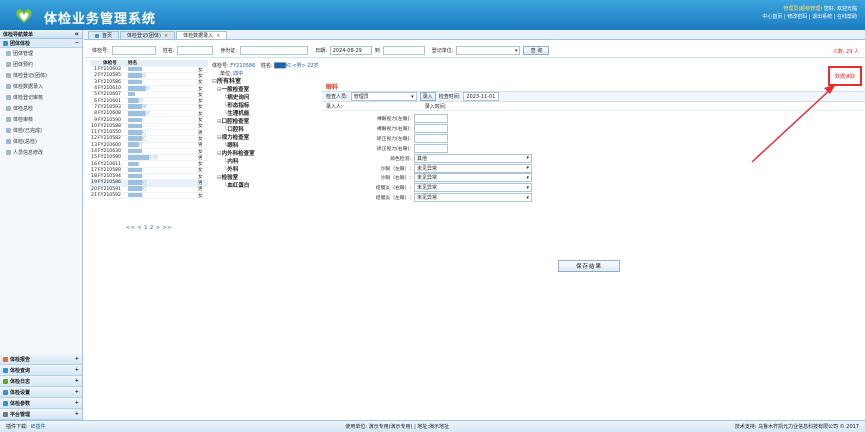  Describe the element at coordinates (488, 50) in the screenshot. I see `unit-select: ▾` at that location.